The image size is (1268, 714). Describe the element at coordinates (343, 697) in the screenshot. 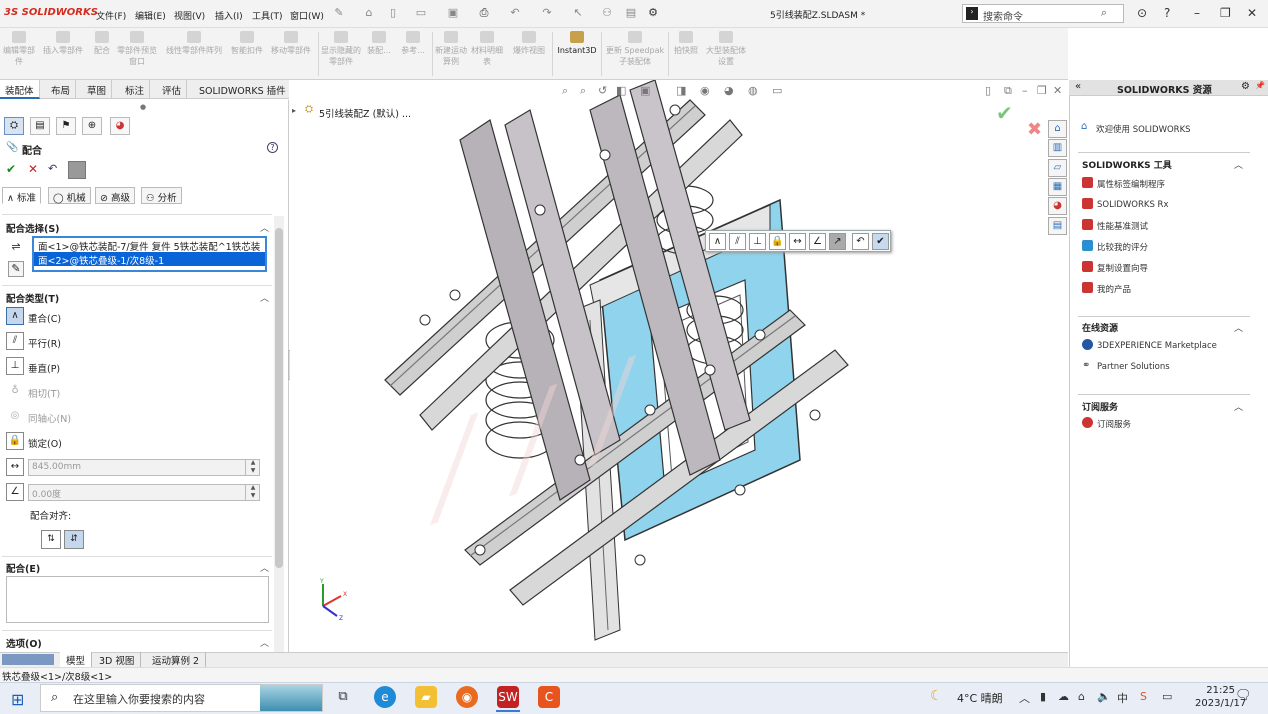

I see `task-view-icon: ⧉` at that location.